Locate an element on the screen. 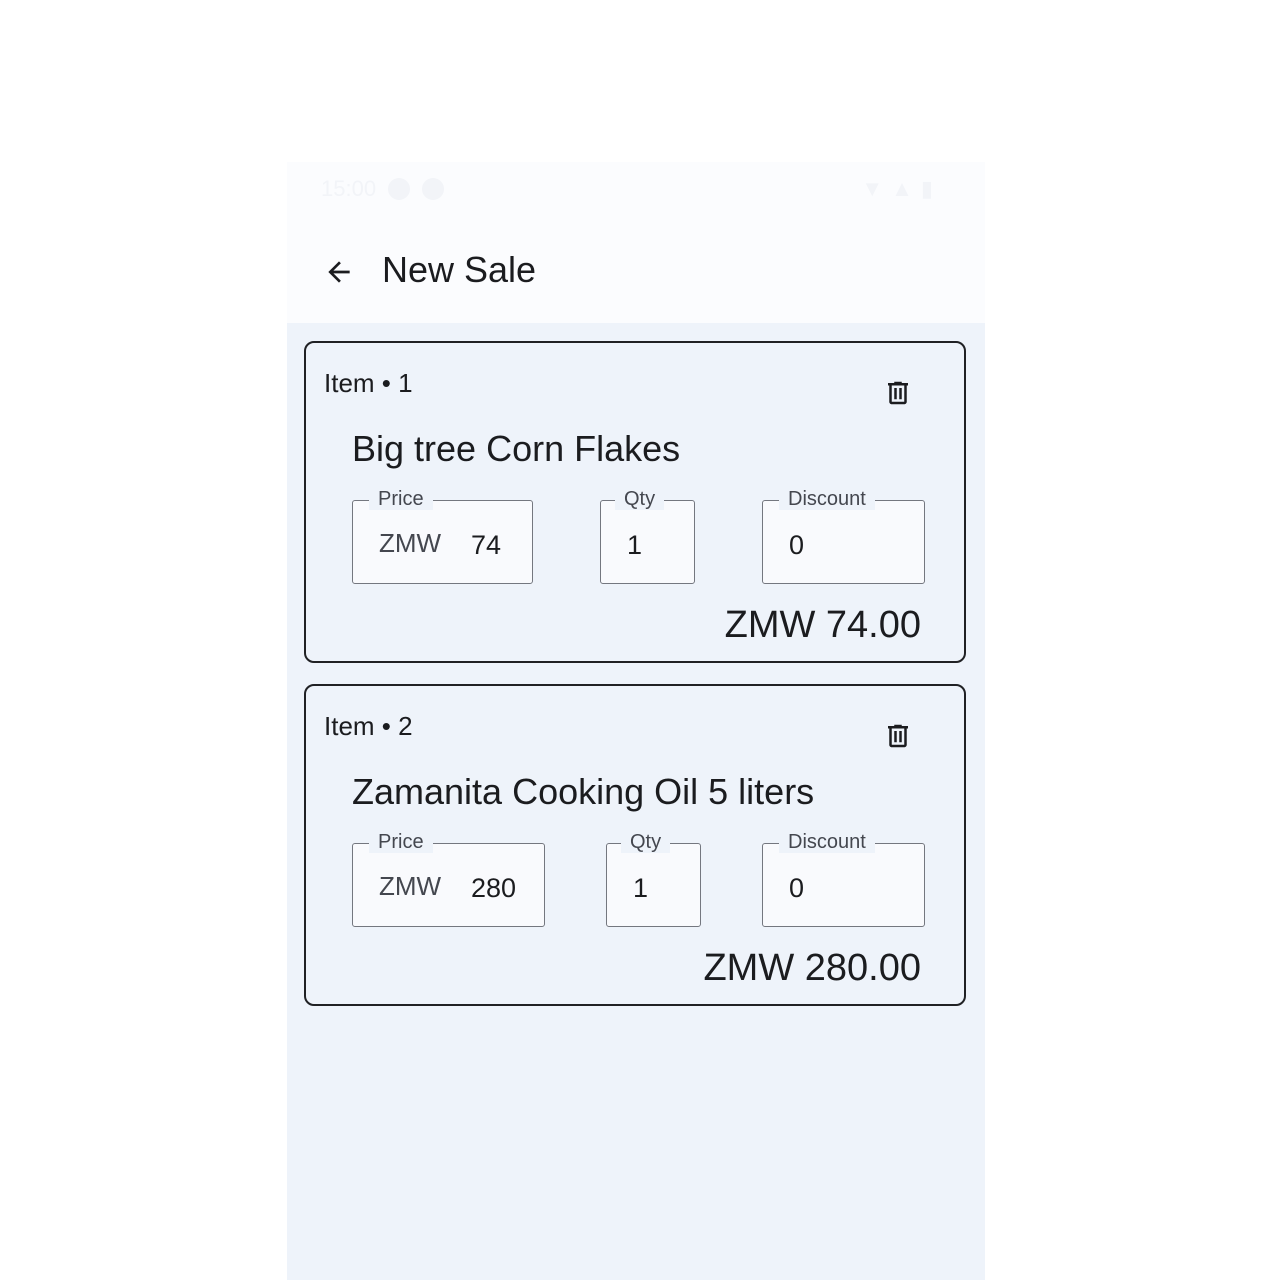 This screenshot has height=1280, width=1272. message-icon is located at coordinates (433, 189).